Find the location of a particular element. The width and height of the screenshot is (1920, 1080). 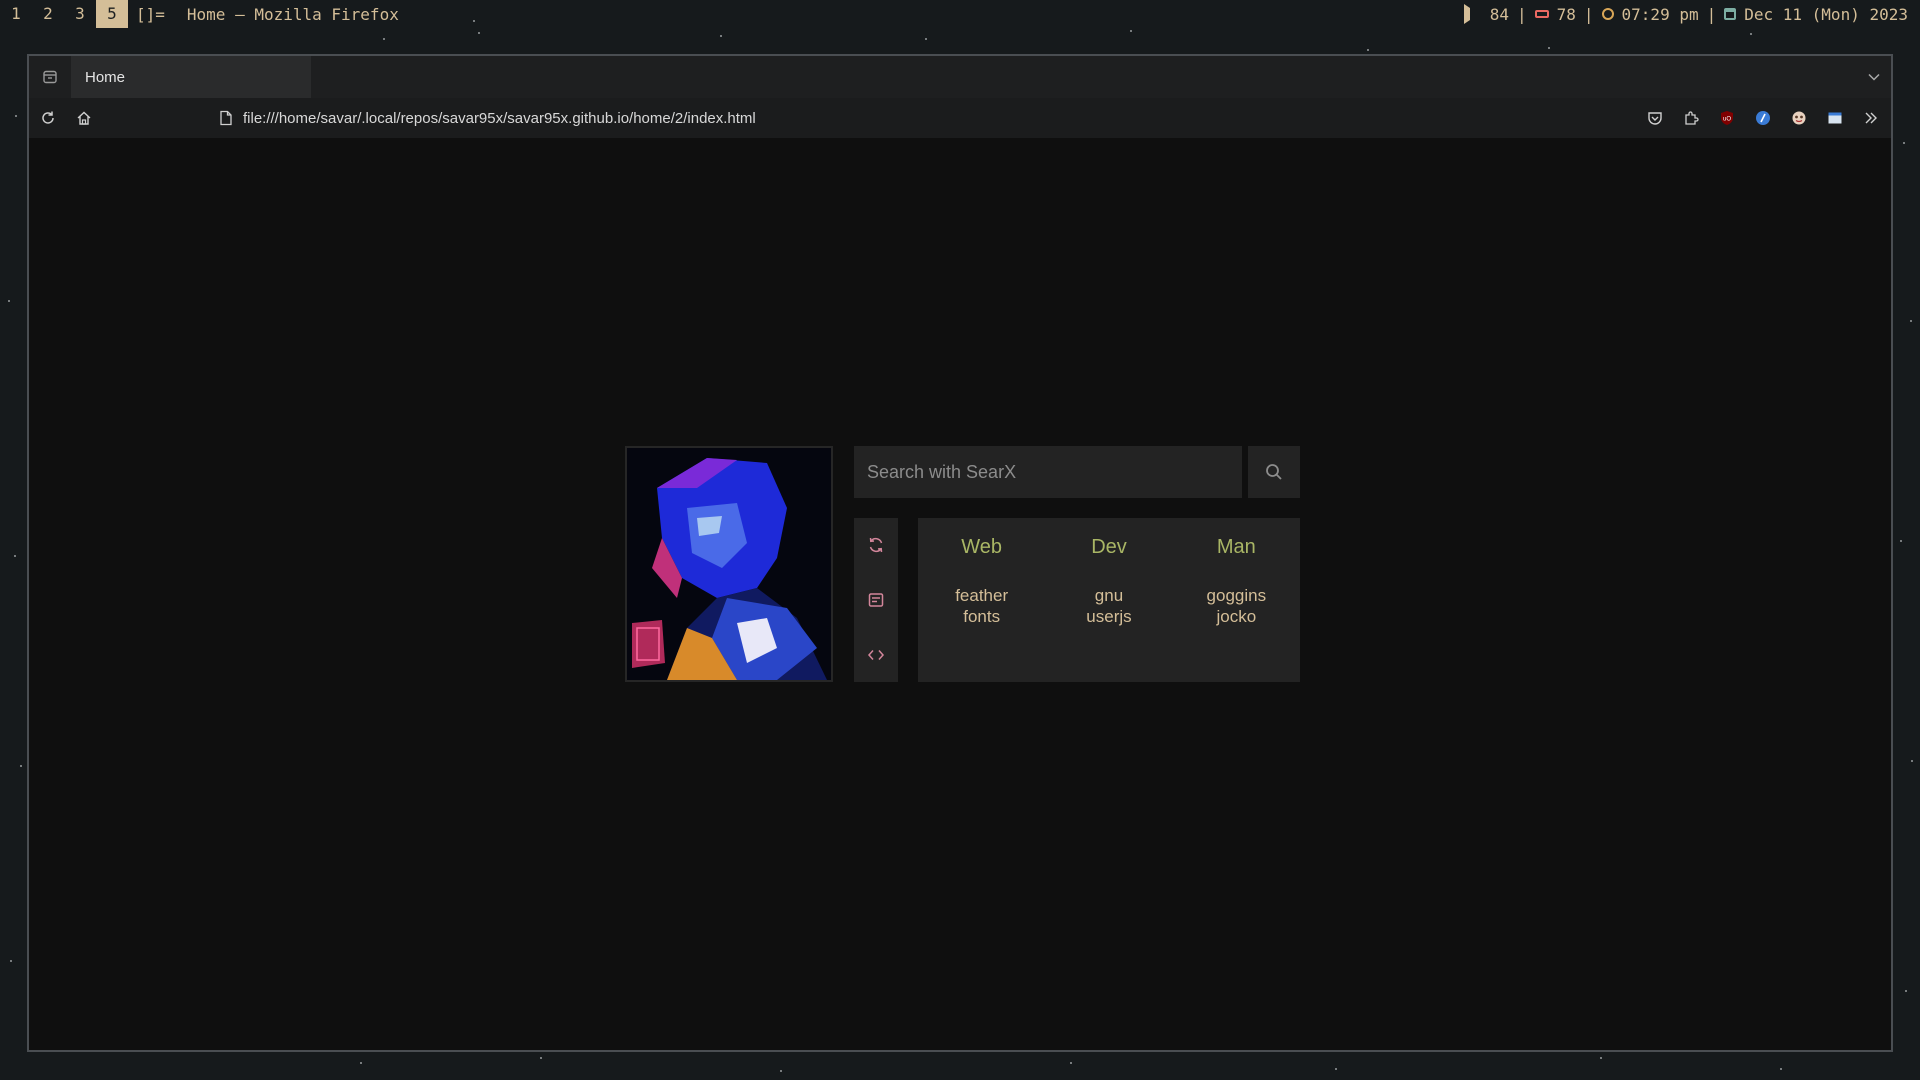

extensions-button is located at coordinates (1691, 118).